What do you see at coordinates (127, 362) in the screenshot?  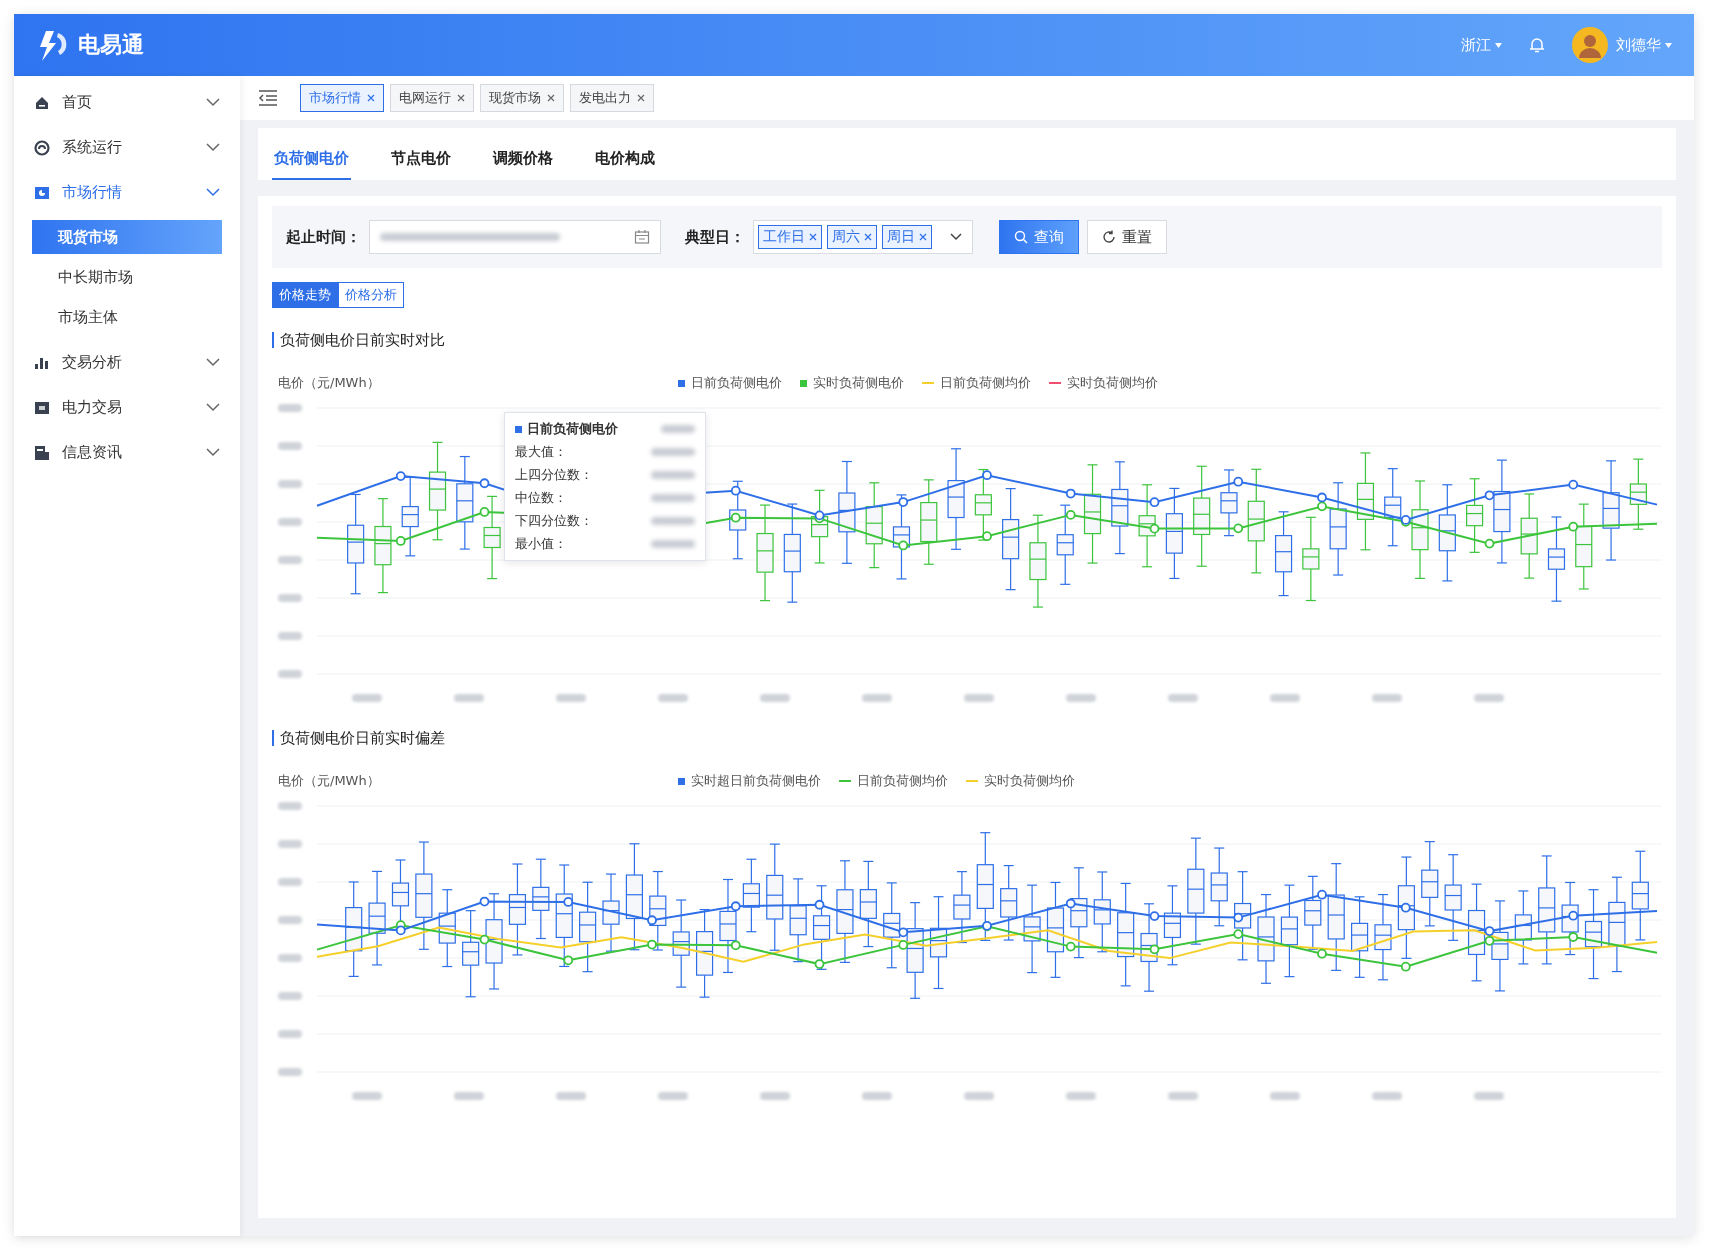 I see `menu-item: 交易分析` at bounding box center [127, 362].